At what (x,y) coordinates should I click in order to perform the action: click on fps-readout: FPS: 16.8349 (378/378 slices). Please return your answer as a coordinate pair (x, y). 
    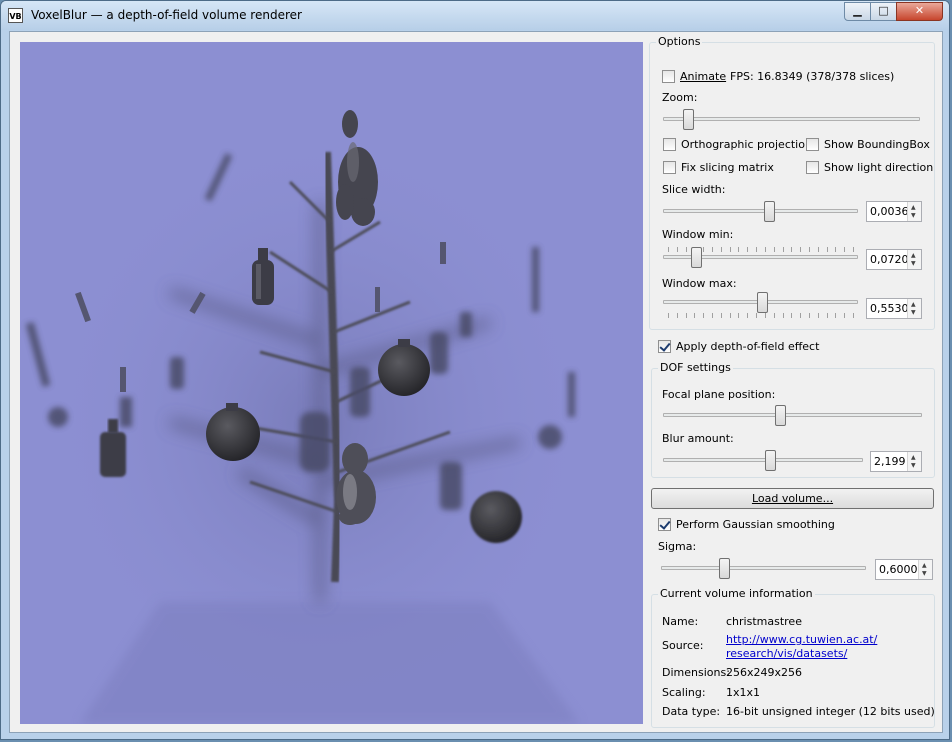
    Looking at the image, I should click on (812, 76).